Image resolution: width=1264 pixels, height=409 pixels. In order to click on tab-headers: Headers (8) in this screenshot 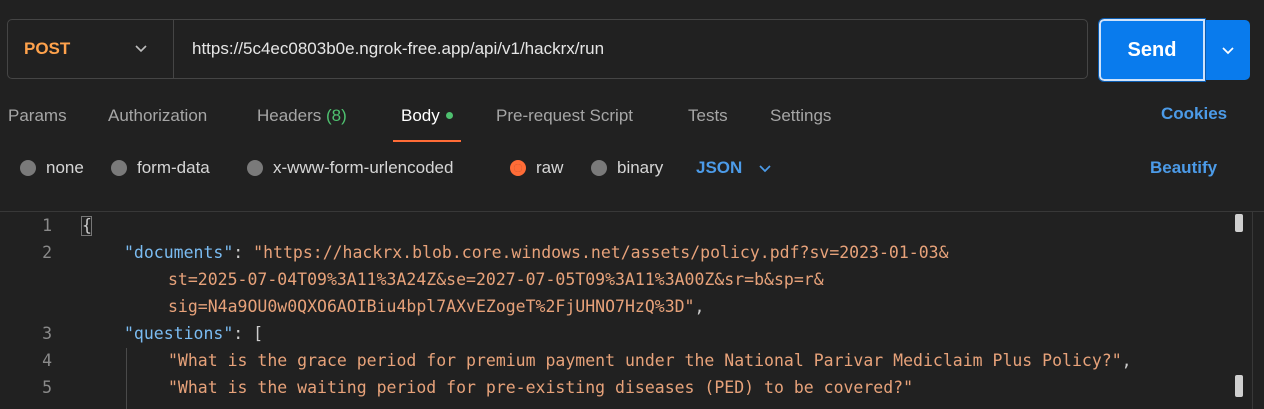, I will do `click(302, 116)`.